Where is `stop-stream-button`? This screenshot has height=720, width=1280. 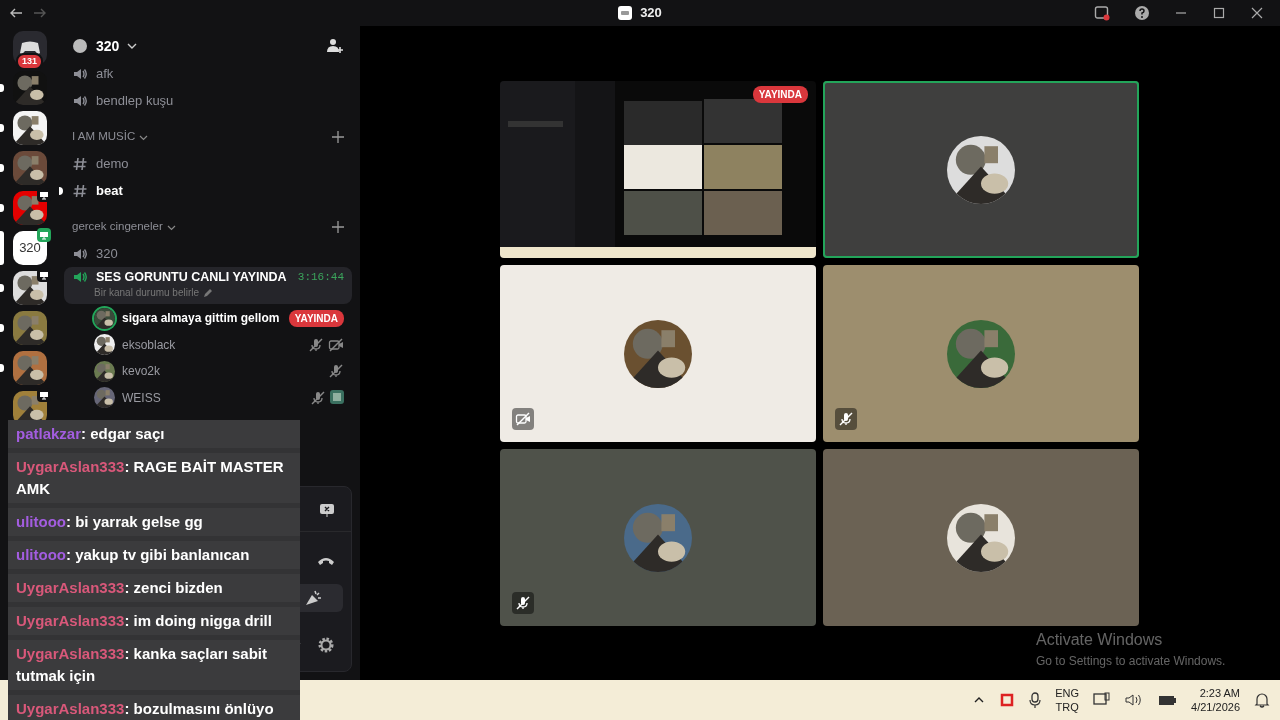 stop-stream-button is located at coordinates (327, 510).